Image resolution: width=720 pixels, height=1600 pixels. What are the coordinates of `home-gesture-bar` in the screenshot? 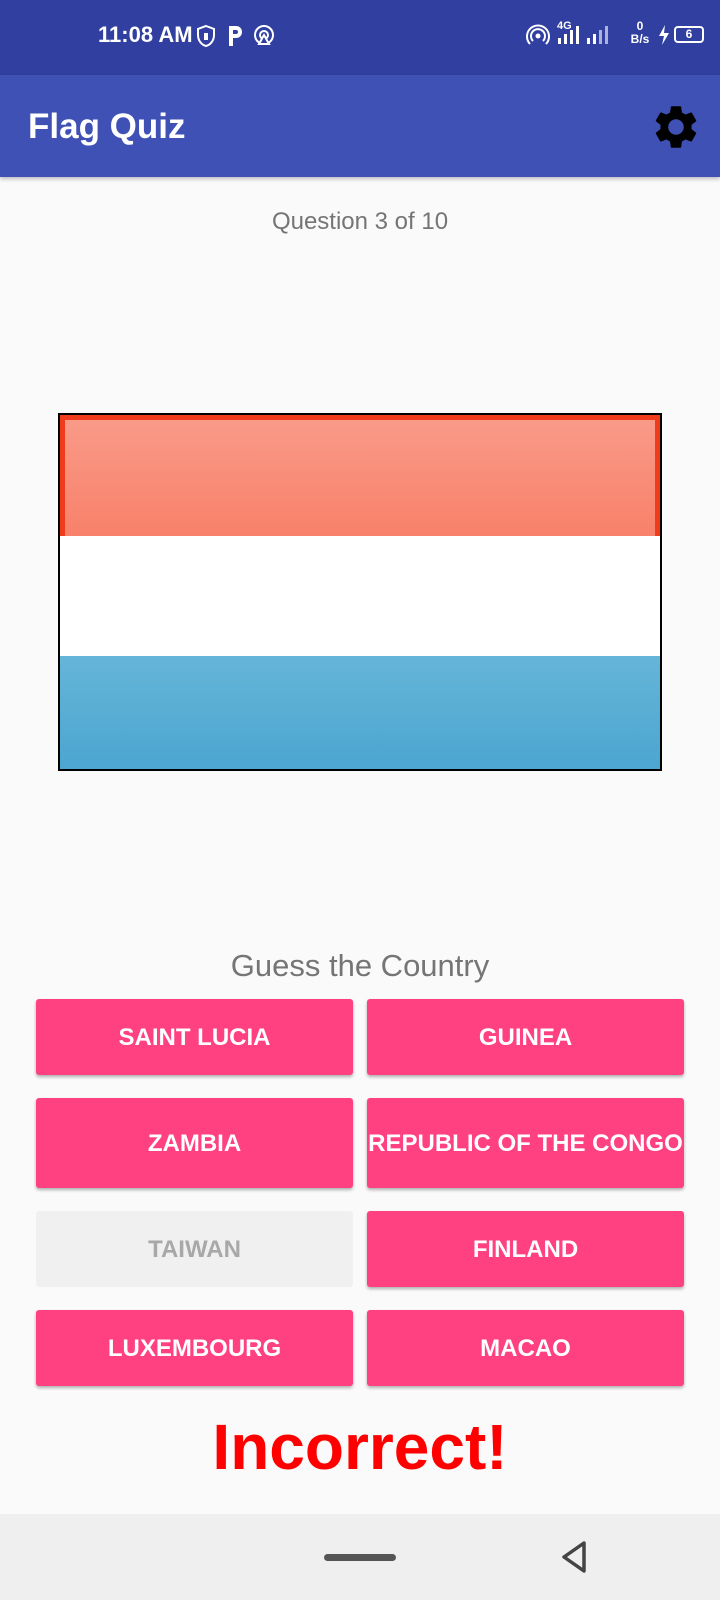 It's located at (360, 1557).